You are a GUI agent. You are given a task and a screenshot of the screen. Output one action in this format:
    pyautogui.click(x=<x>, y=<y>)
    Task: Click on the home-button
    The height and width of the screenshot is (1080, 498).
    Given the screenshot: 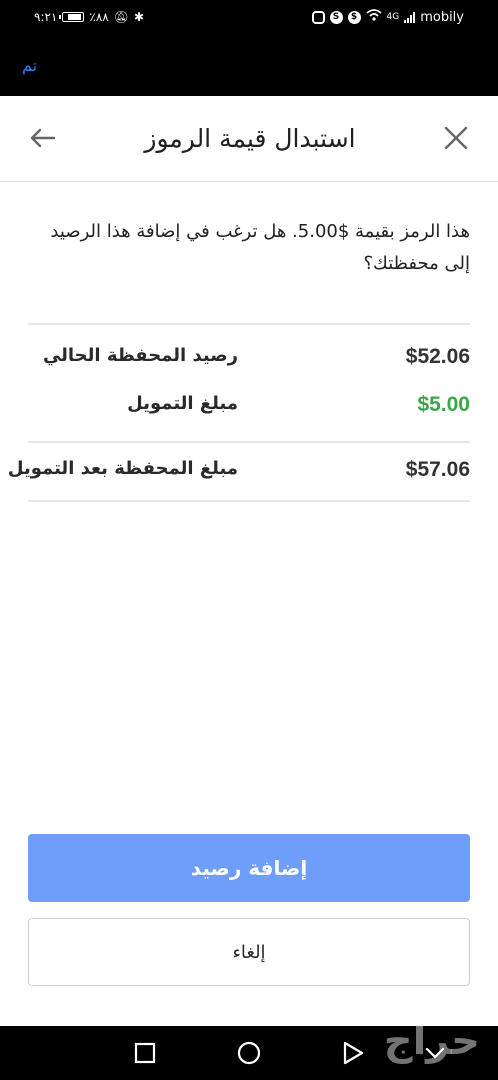 What is the action you would take?
    pyautogui.click(x=249, y=1053)
    